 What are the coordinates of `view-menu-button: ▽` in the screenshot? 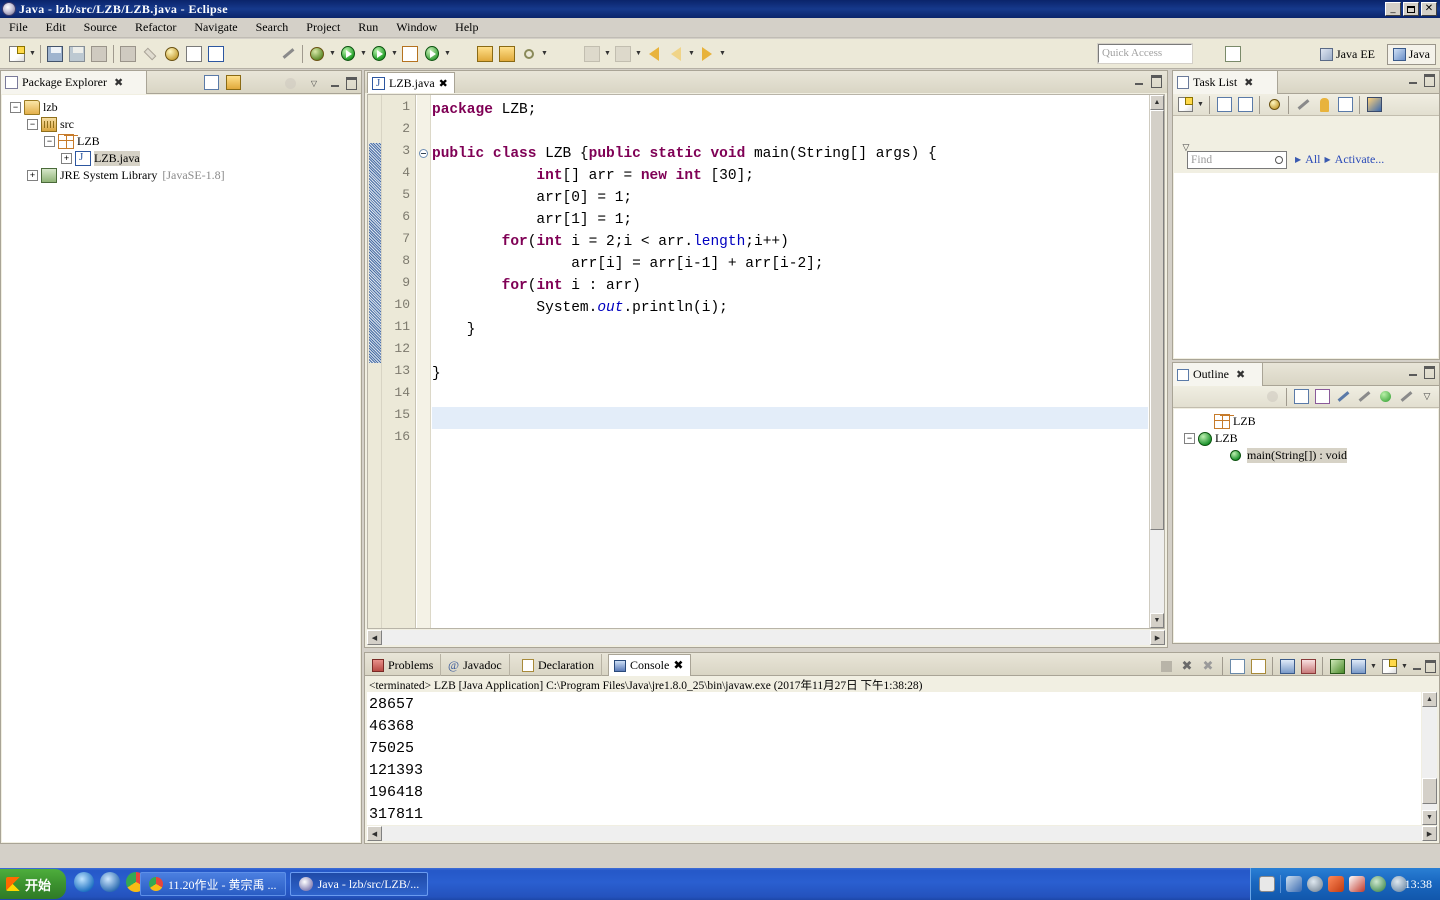 It's located at (314, 83).